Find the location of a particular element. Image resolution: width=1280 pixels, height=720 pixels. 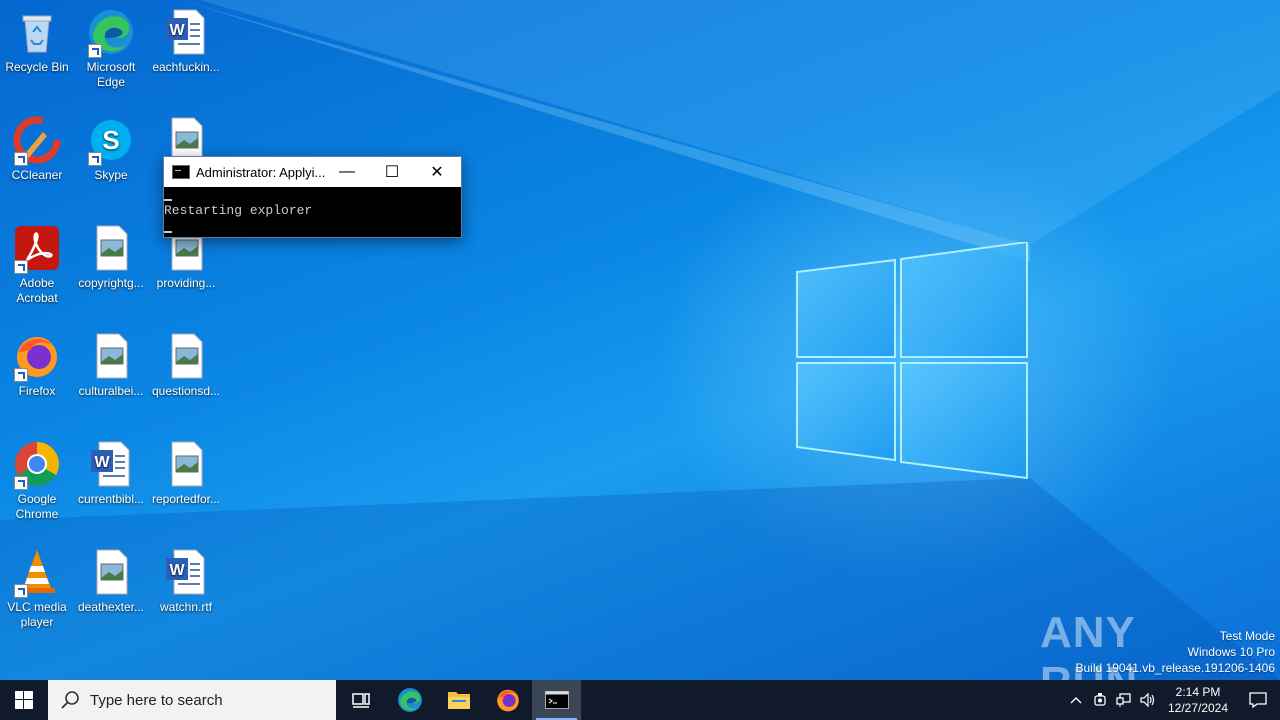

taskbar-search-box: Type here to search is located at coordinates (192, 700).